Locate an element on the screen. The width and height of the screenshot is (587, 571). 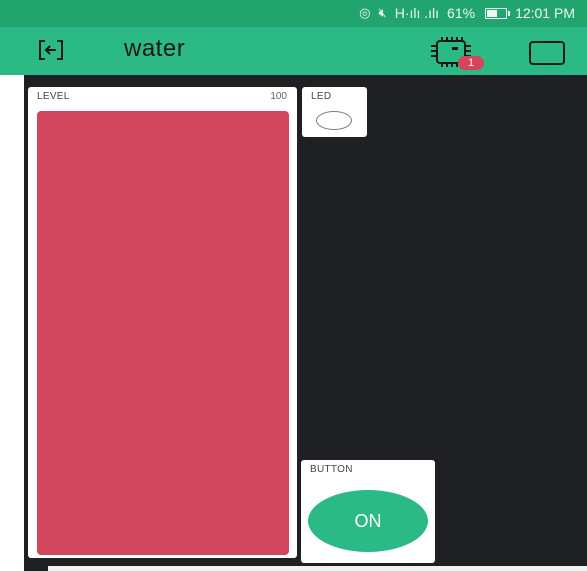
led-label: LED is located at coordinates (321, 96).